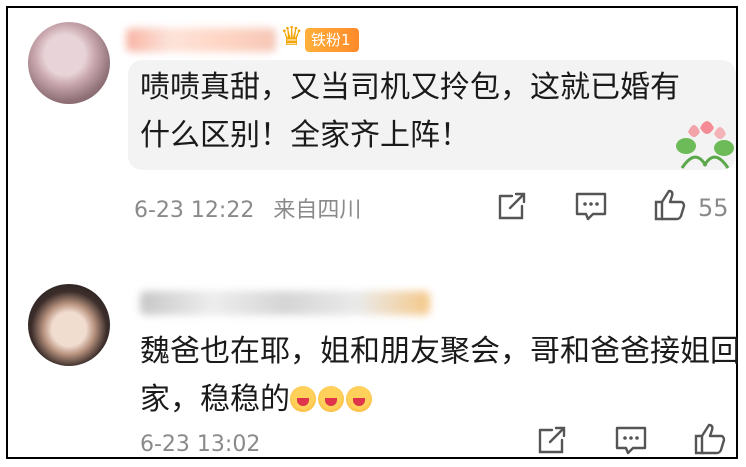 This screenshot has width=746, height=467. What do you see at coordinates (410, 111) in the screenshot?
I see `comment-text: 啧啧真甜，又当司机又拎包，这就已婚有什么区别！全家齐上阵！` at bounding box center [410, 111].